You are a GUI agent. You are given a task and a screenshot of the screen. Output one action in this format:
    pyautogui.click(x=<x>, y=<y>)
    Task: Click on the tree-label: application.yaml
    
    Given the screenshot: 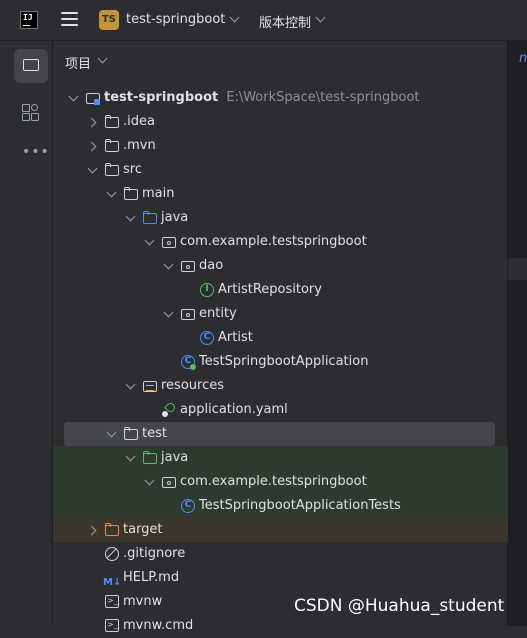 What is the action you would take?
    pyautogui.click(x=234, y=409)
    